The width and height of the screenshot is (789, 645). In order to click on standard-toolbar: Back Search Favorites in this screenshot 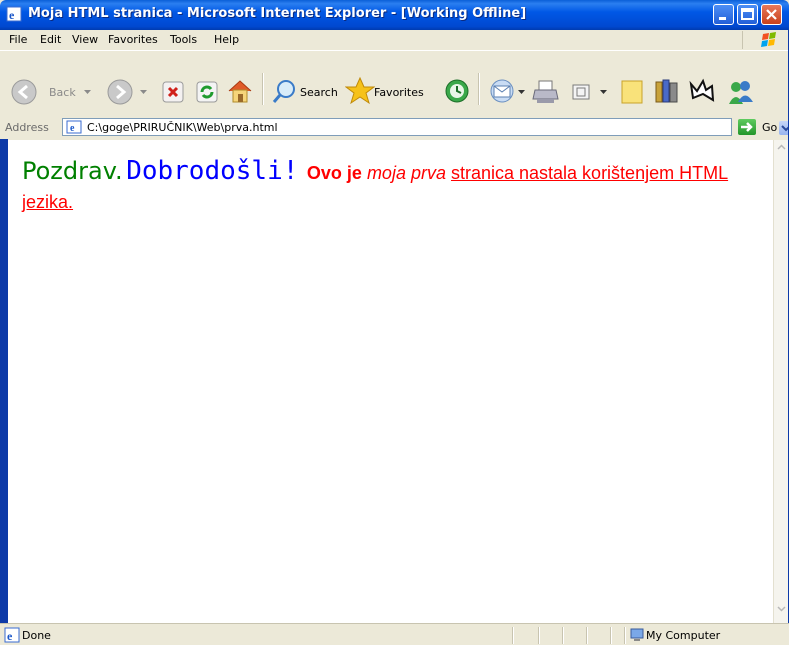, I will do `click(394, 84)`.